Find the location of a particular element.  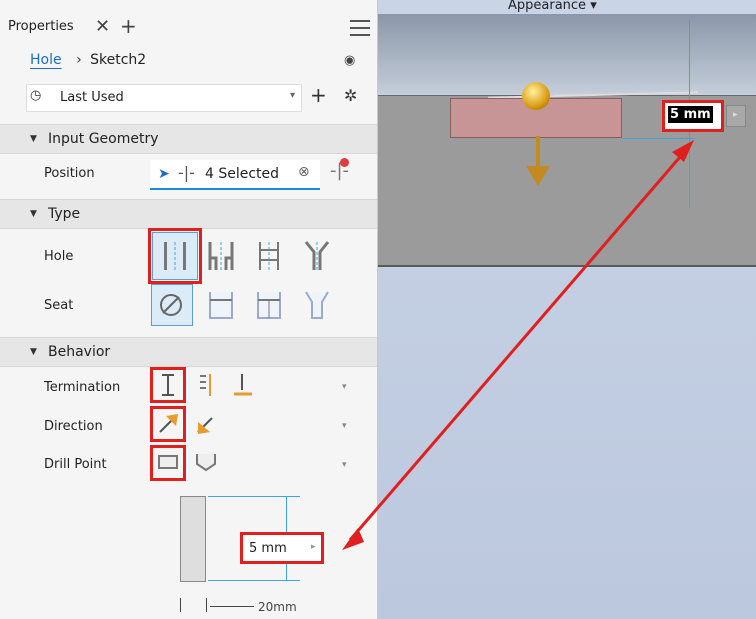

section-title: Behavior is located at coordinates (79, 352).